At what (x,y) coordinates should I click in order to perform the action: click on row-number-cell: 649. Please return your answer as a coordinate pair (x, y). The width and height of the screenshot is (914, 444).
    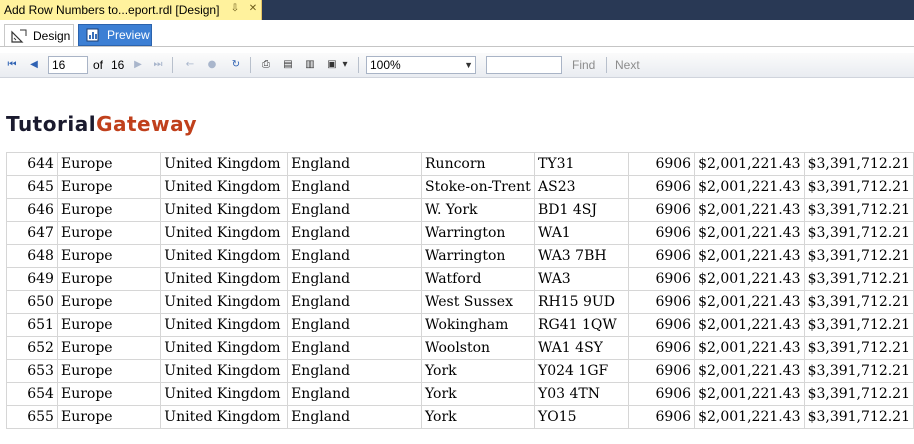
    Looking at the image, I should click on (32, 279).